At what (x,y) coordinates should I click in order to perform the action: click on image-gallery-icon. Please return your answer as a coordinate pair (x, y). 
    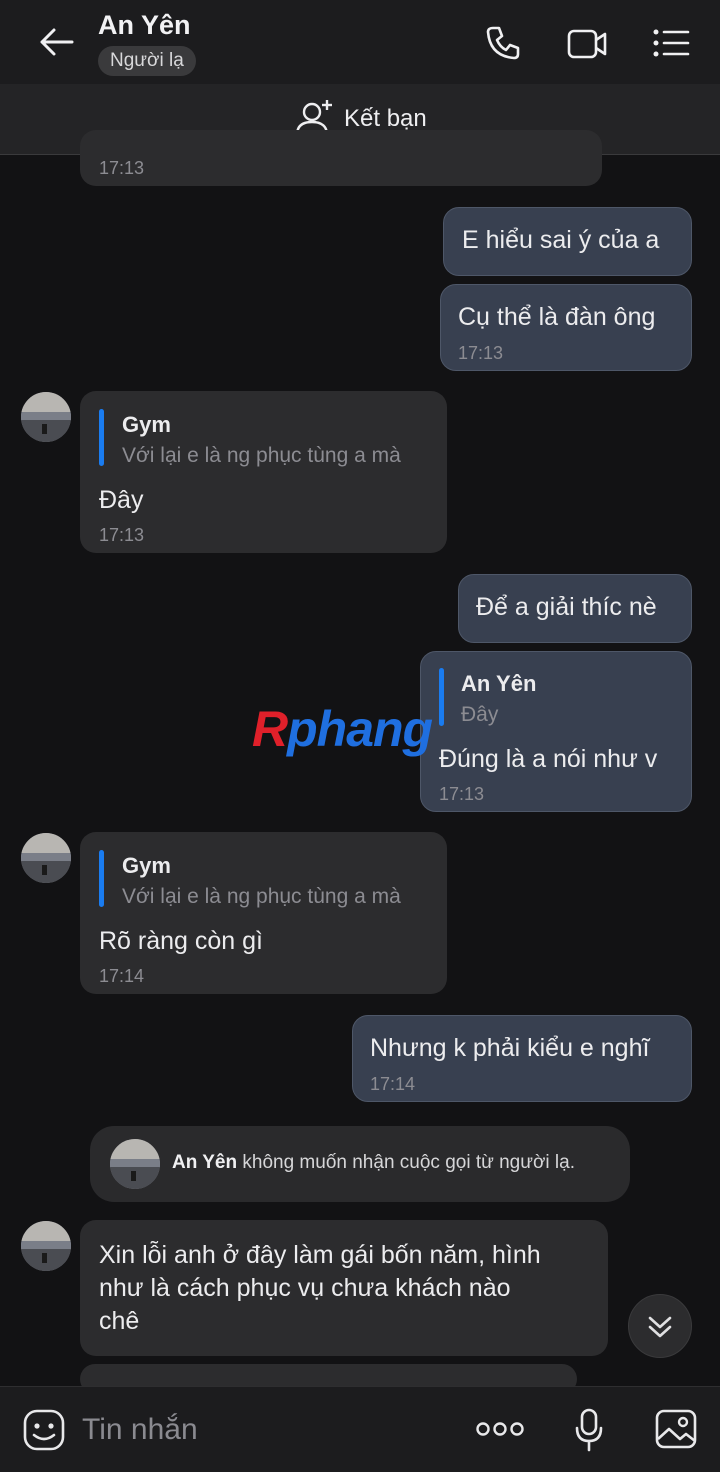
    Looking at the image, I should click on (676, 1429).